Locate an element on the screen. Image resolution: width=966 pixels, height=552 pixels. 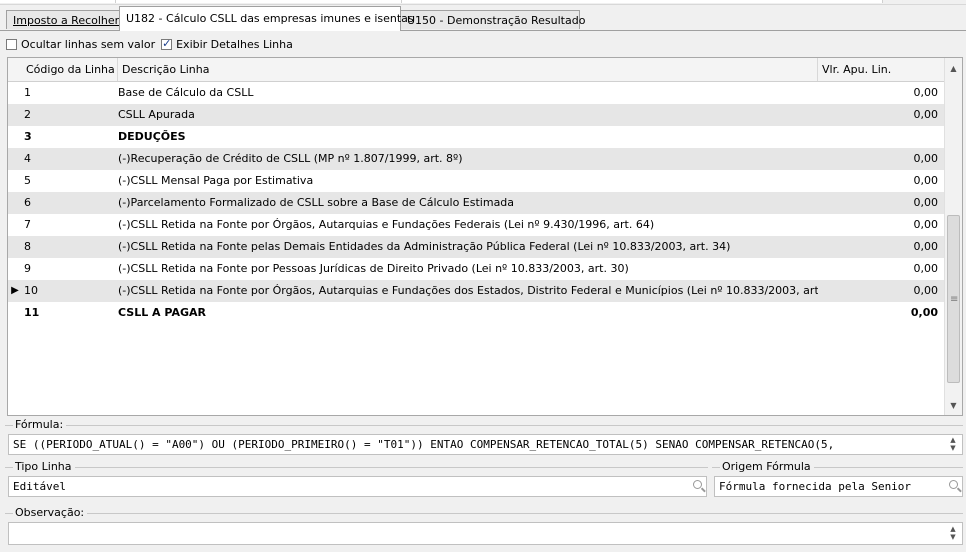
tab-u150: U150 - Demonstração Resultado is located at coordinates (492, 19).